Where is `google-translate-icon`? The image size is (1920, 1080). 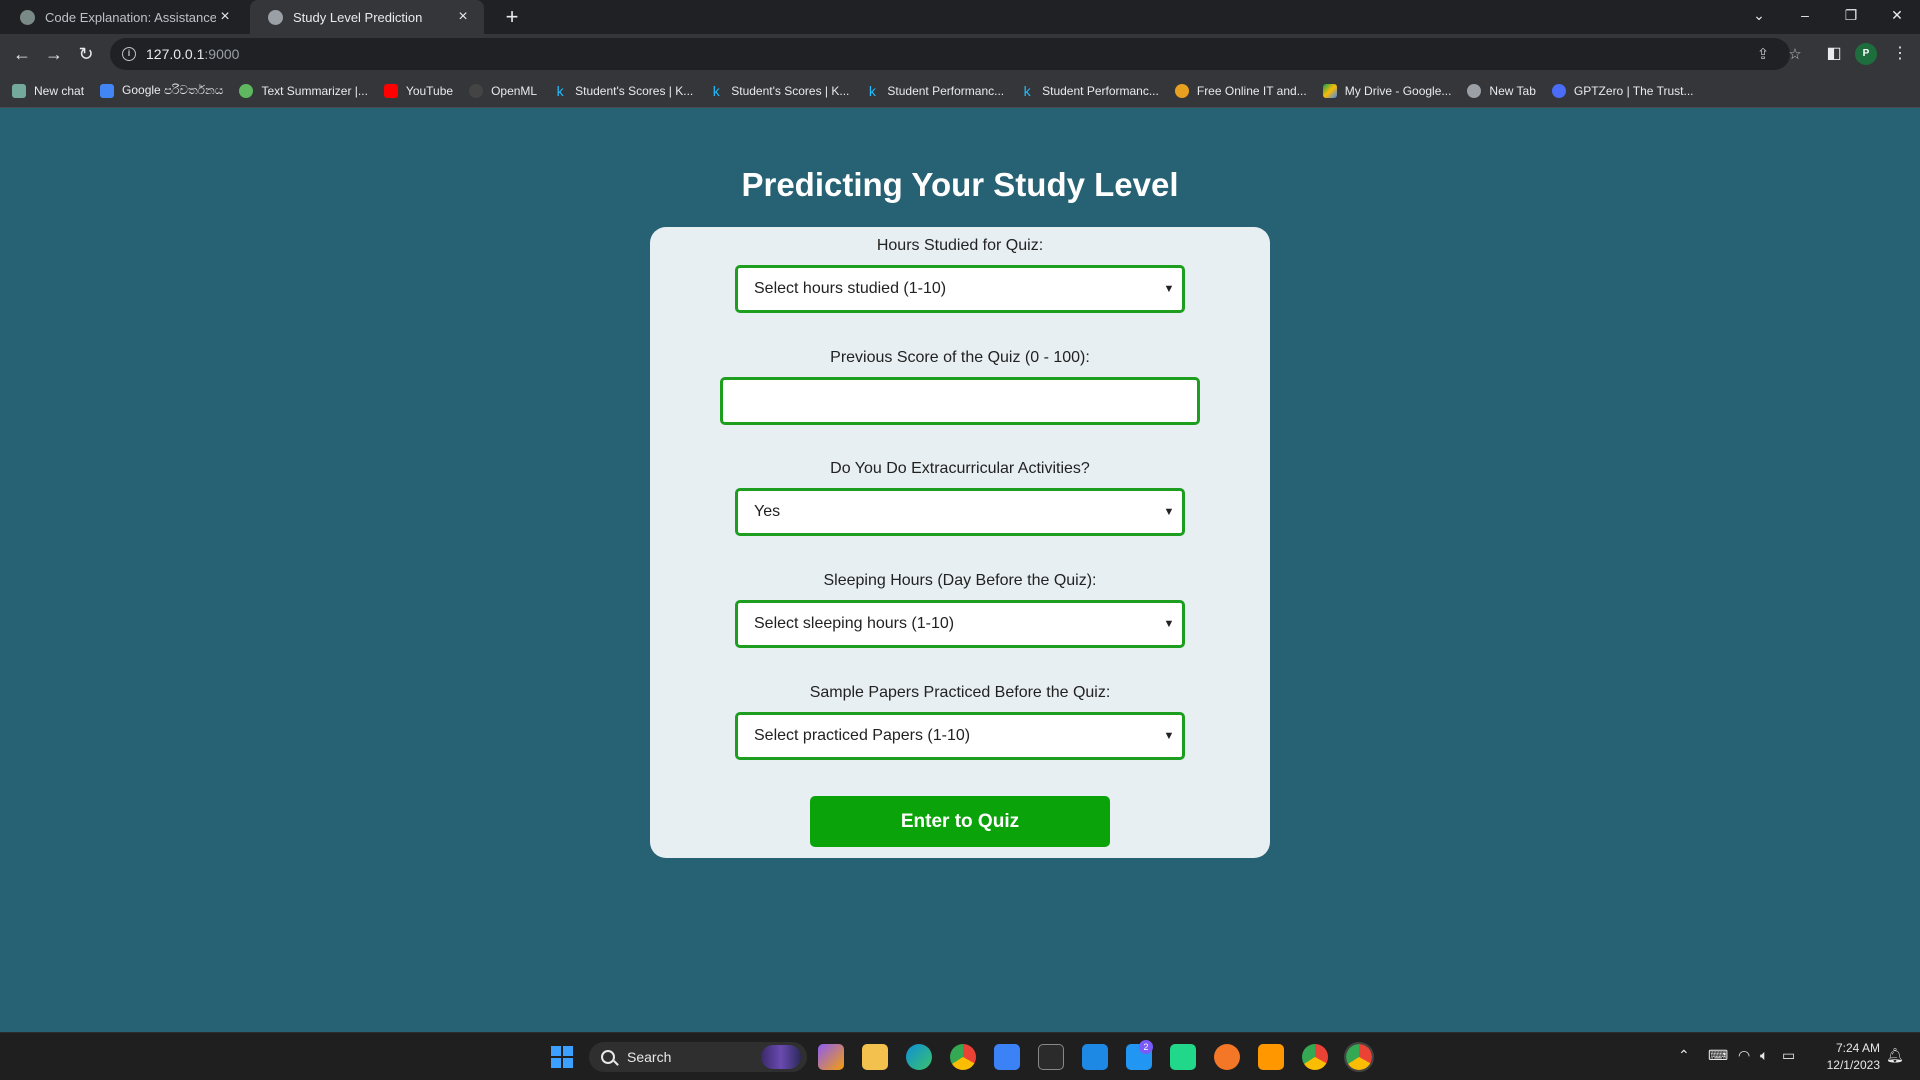 google-translate-icon is located at coordinates (107, 90).